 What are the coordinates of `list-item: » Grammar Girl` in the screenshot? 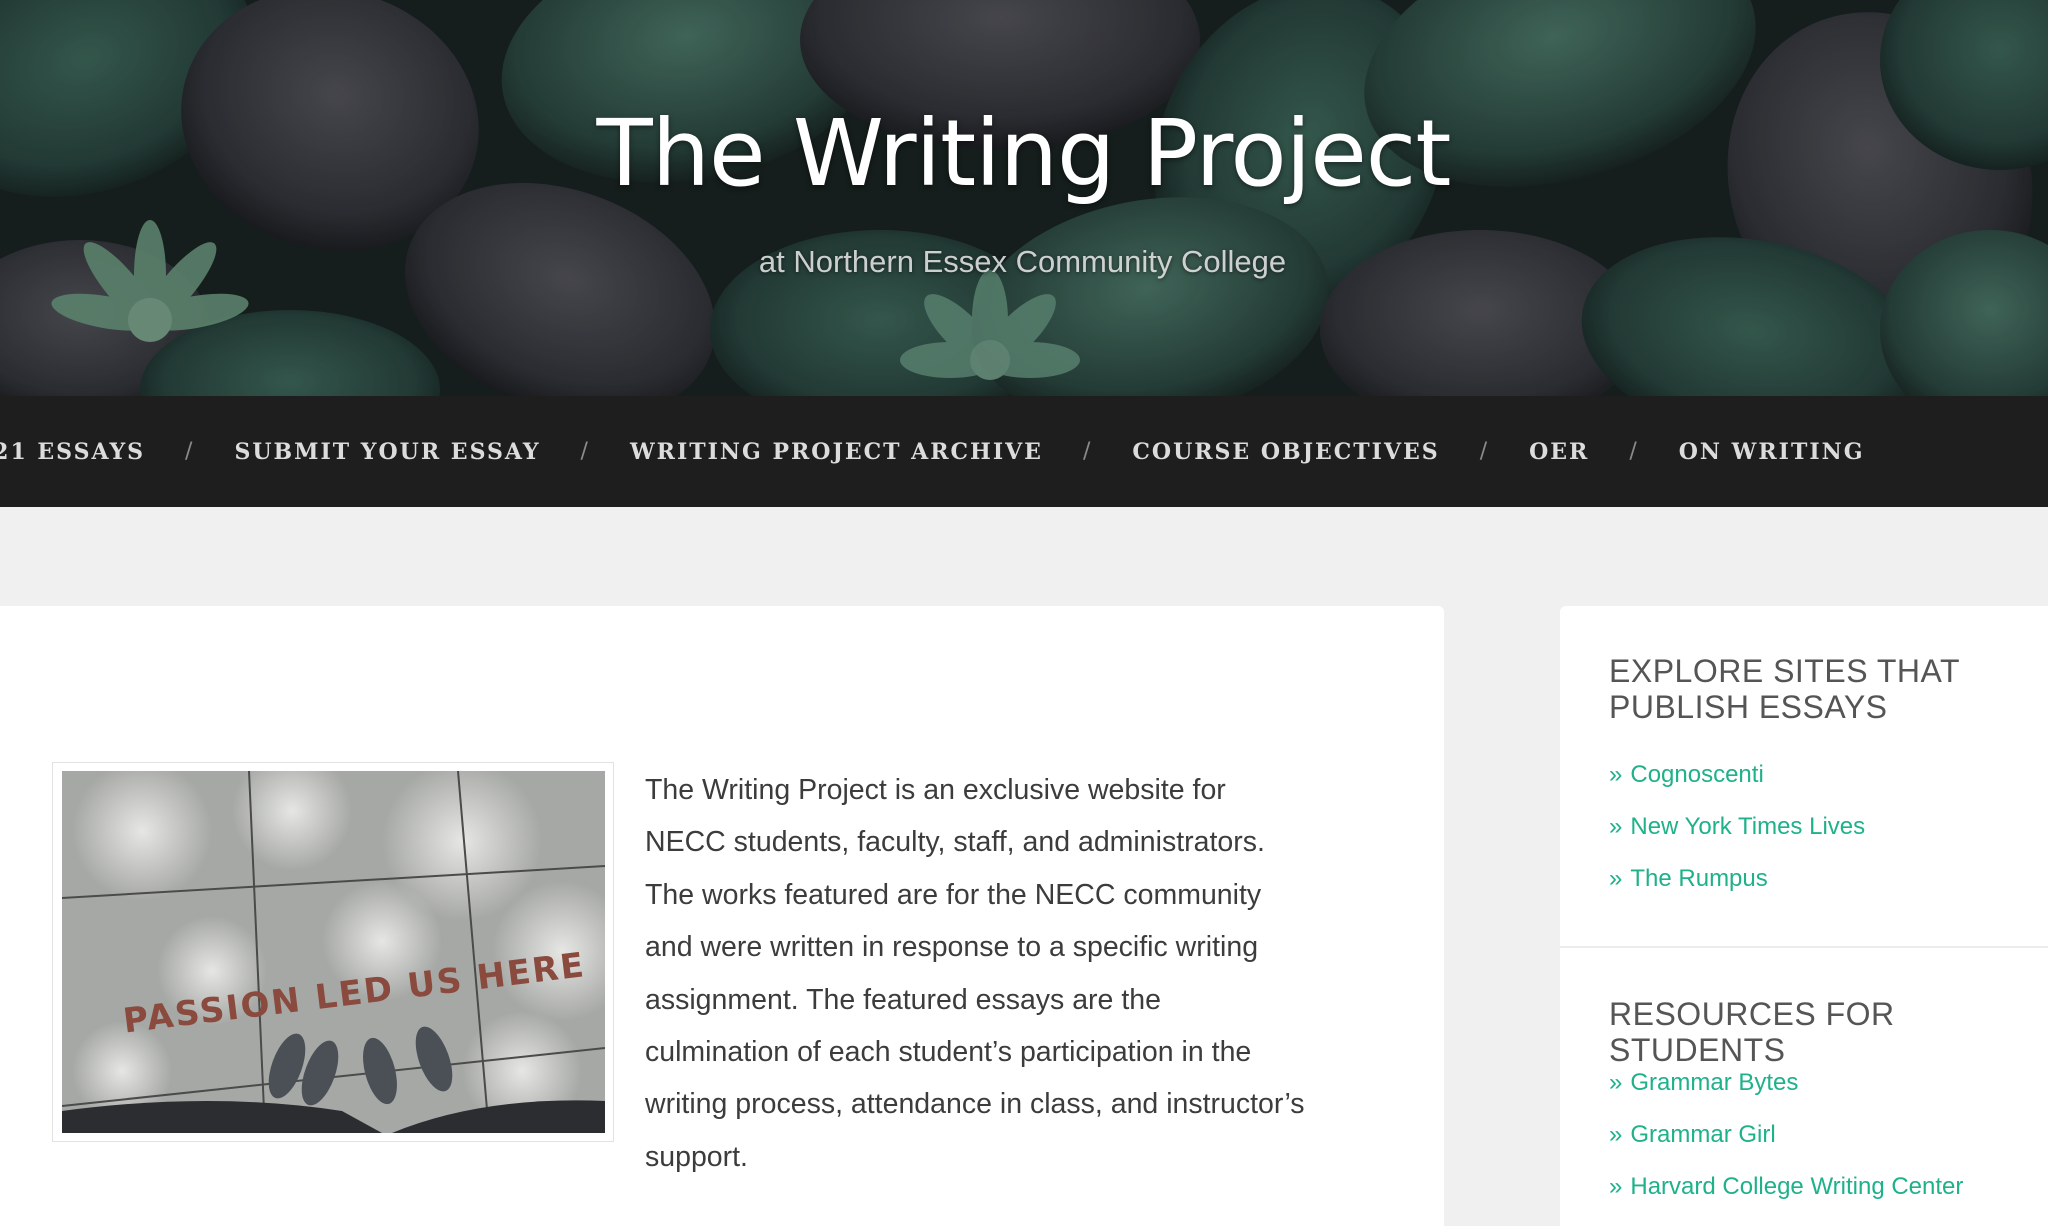 It's located at (1786, 1146).